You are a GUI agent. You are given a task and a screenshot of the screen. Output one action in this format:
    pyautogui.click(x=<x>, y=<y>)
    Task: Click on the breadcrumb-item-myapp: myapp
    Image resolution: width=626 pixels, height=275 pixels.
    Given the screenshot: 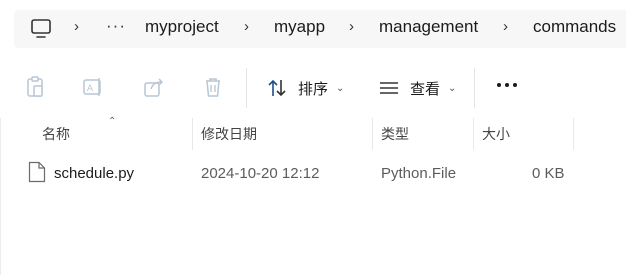 What is the action you would take?
    pyautogui.click(x=299, y=27)
    